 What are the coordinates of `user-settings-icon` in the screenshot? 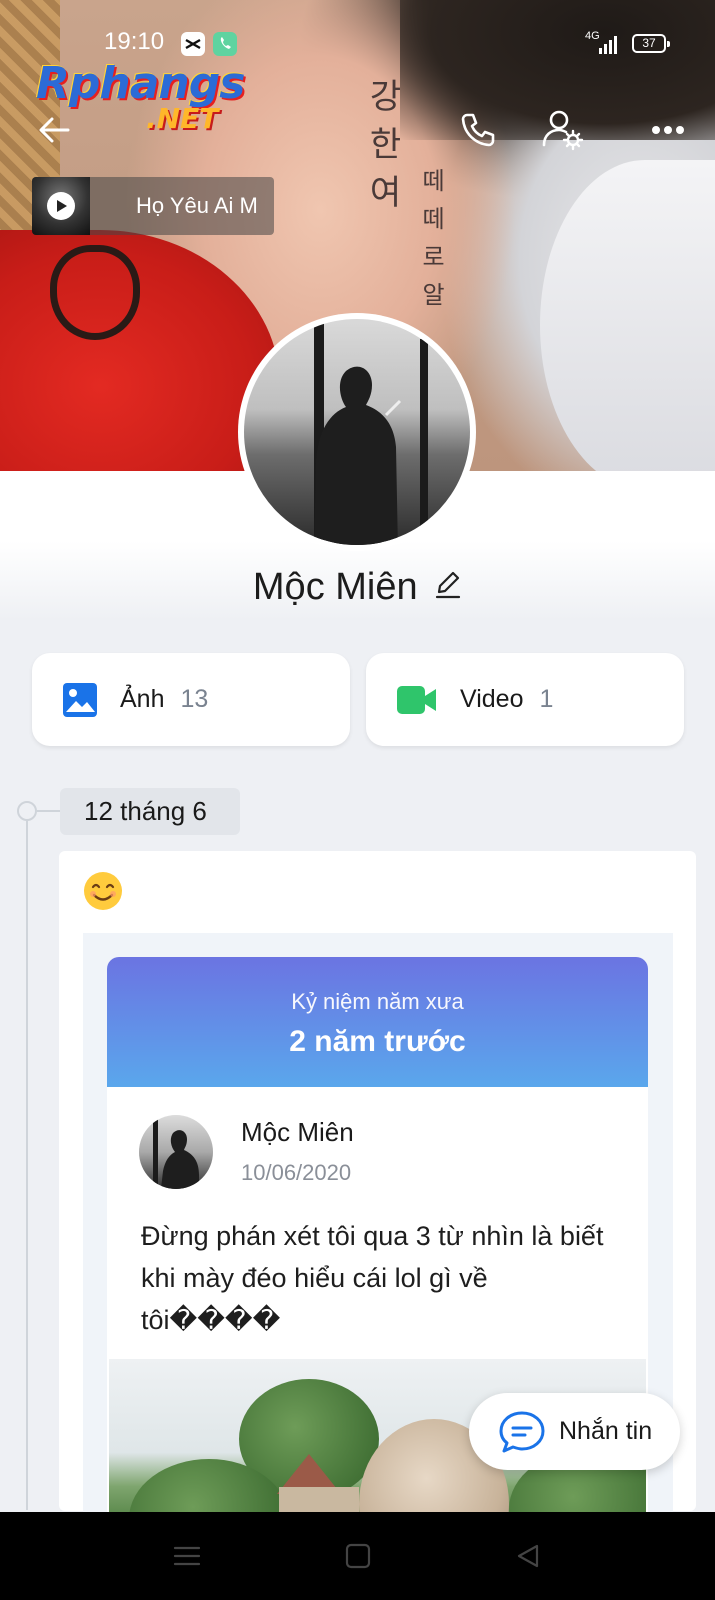 It's located at (563, 130).